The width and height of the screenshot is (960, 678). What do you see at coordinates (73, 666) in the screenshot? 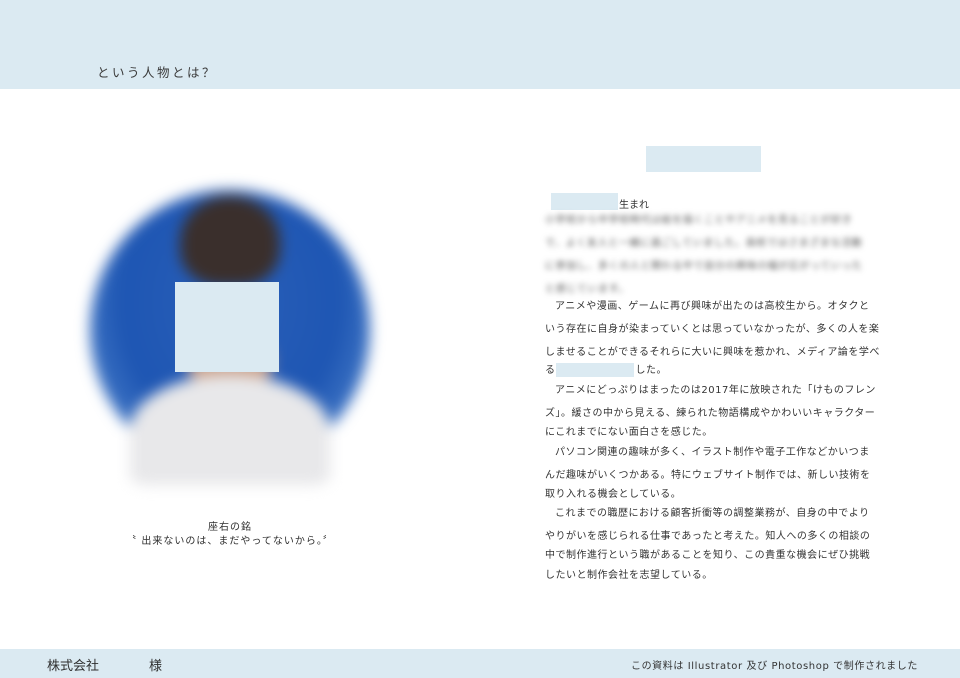
I see `company-name: 株式会社` at bounding box center [73, 666].